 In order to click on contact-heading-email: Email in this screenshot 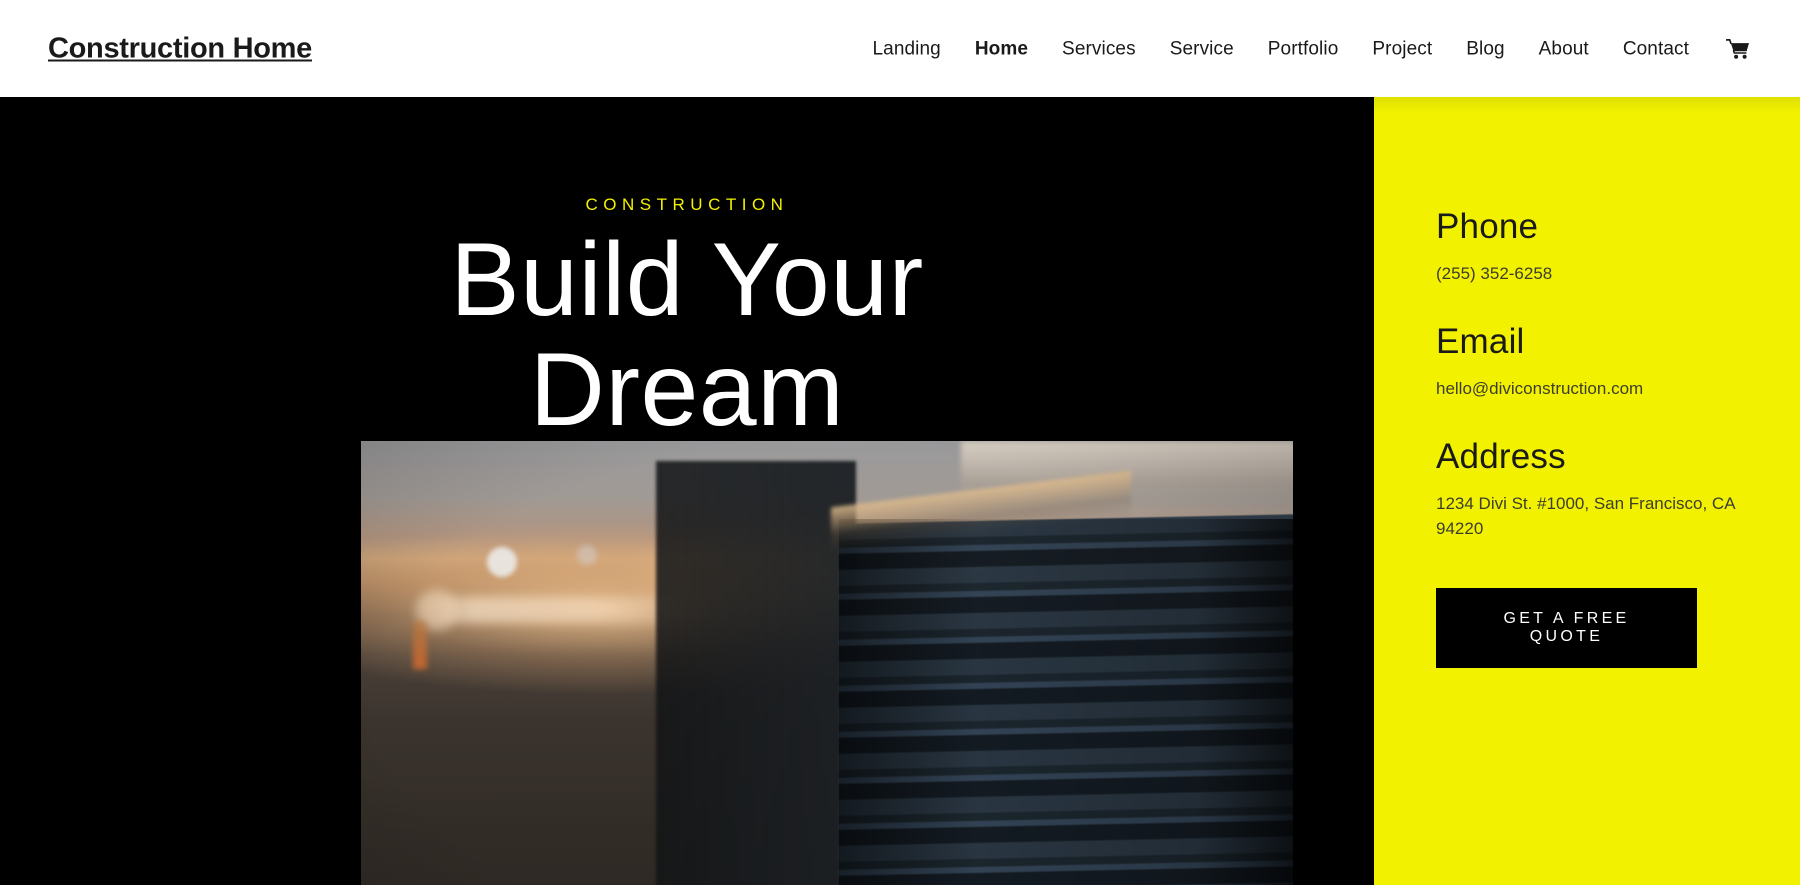, I will do `click(1480, 341)`.